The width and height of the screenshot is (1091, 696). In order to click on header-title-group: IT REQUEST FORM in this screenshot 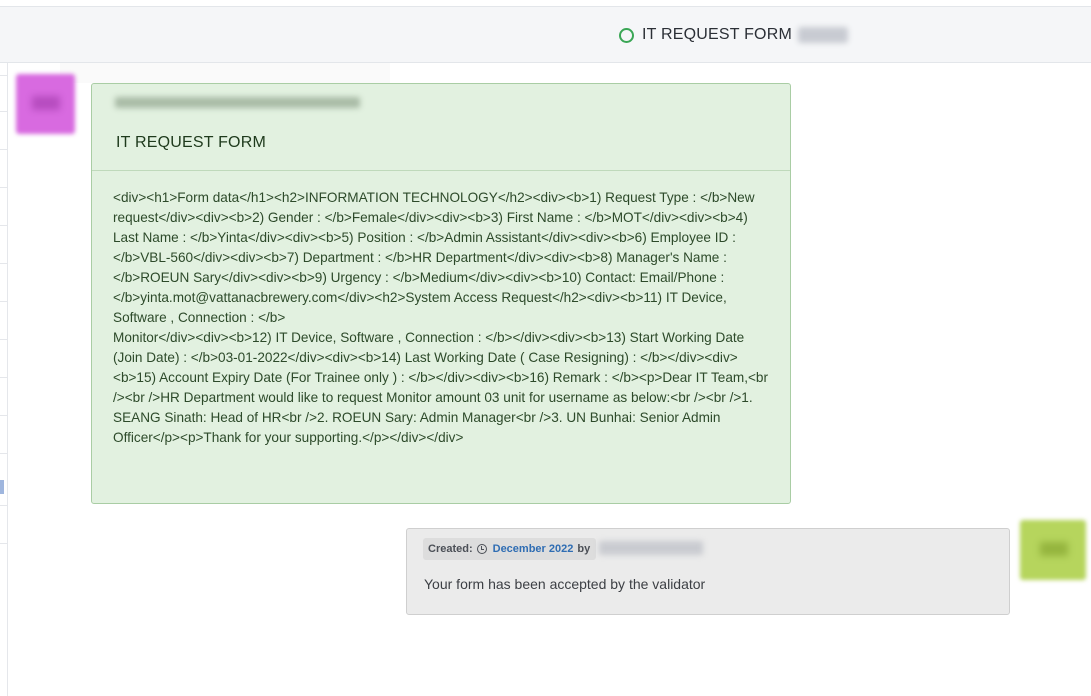, I will do `click(733, 35)`.